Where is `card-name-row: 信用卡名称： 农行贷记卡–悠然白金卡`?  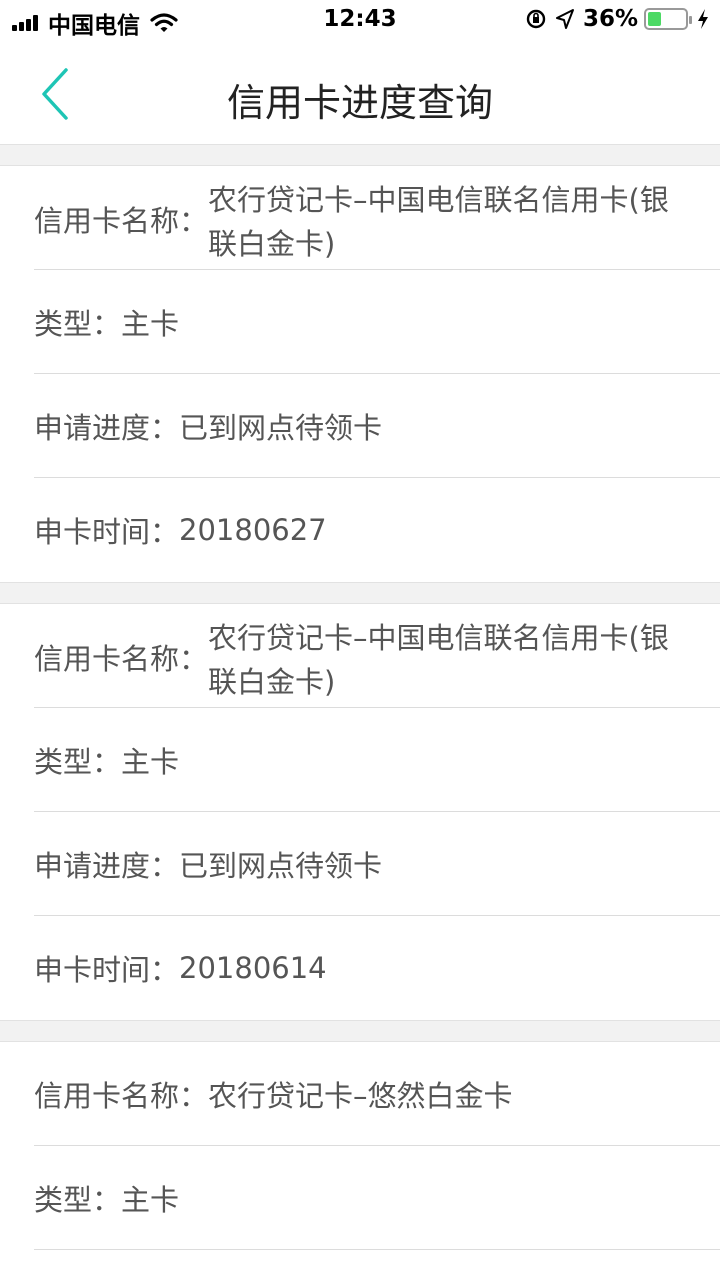 card-name-row: 信用卡名称： 农行贷记卡–悠然白金卡 is located at coordinates (377, 1094).